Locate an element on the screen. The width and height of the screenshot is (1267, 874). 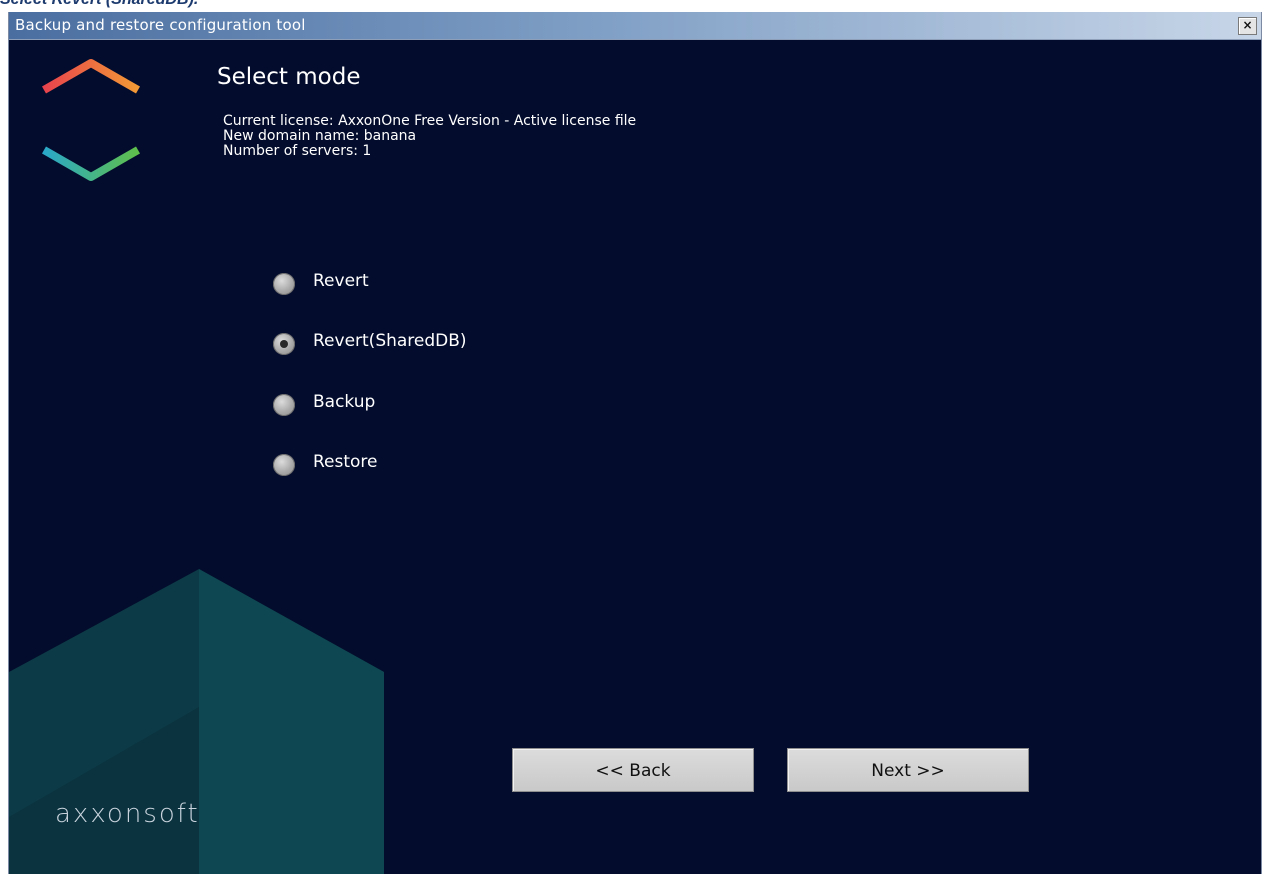
close-icon: × is located at coordinates (1247, 25).